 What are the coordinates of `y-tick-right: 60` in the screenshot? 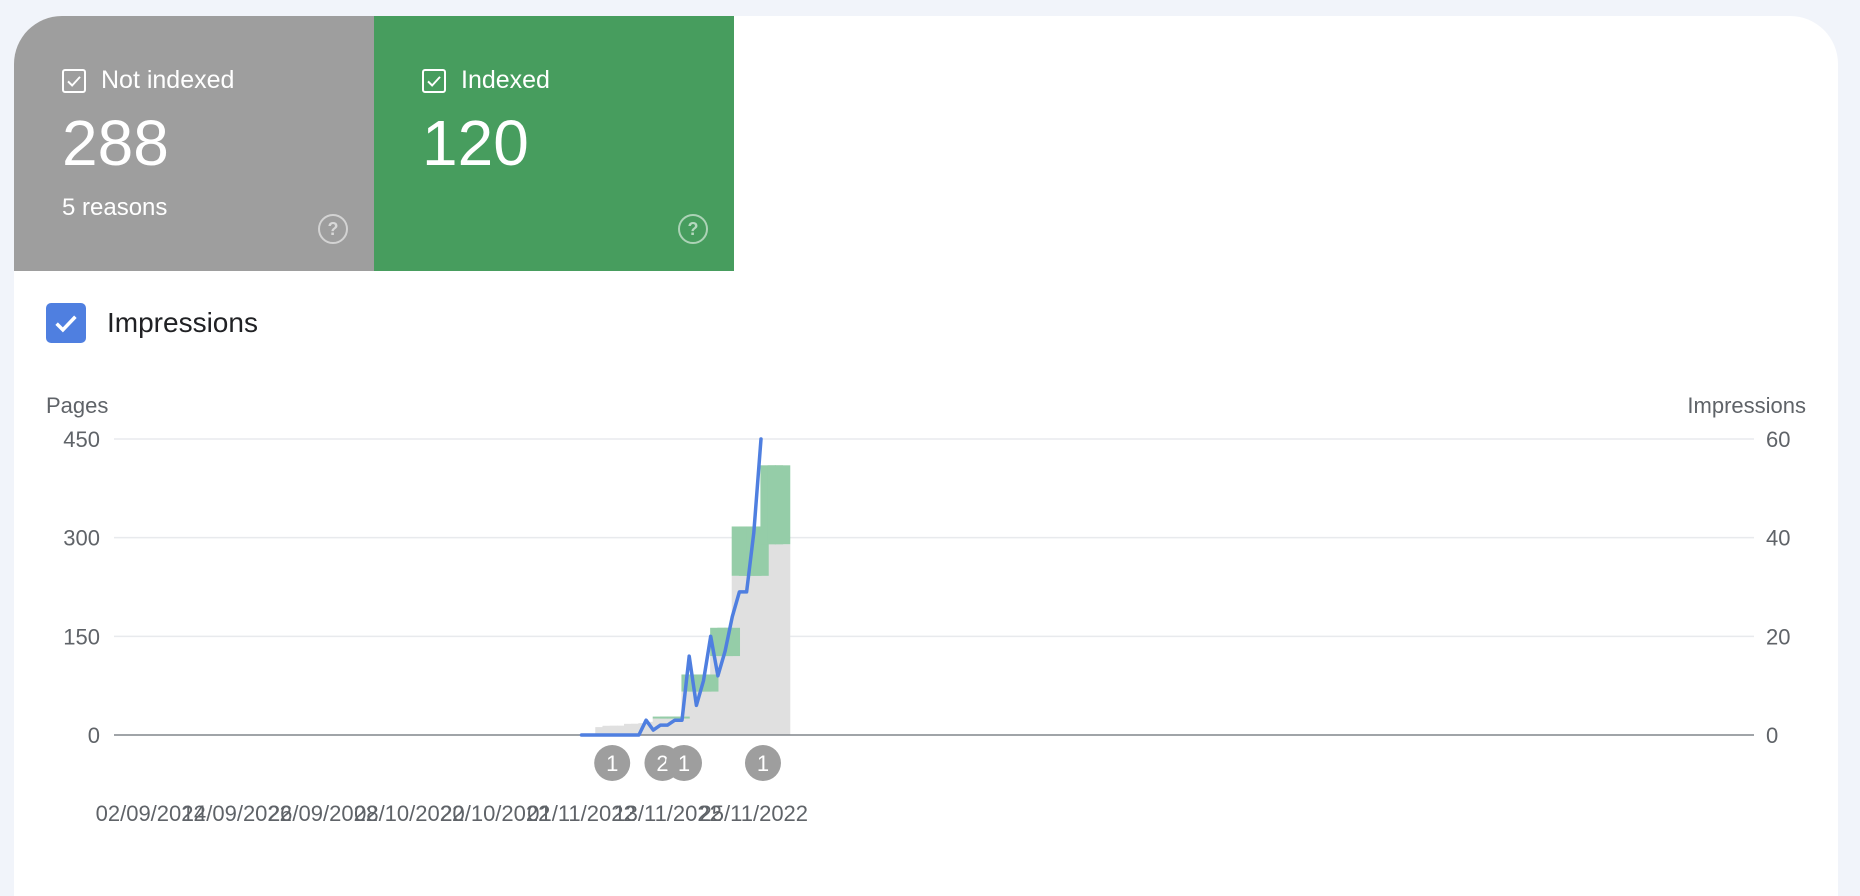 It's located at (1778, 439).